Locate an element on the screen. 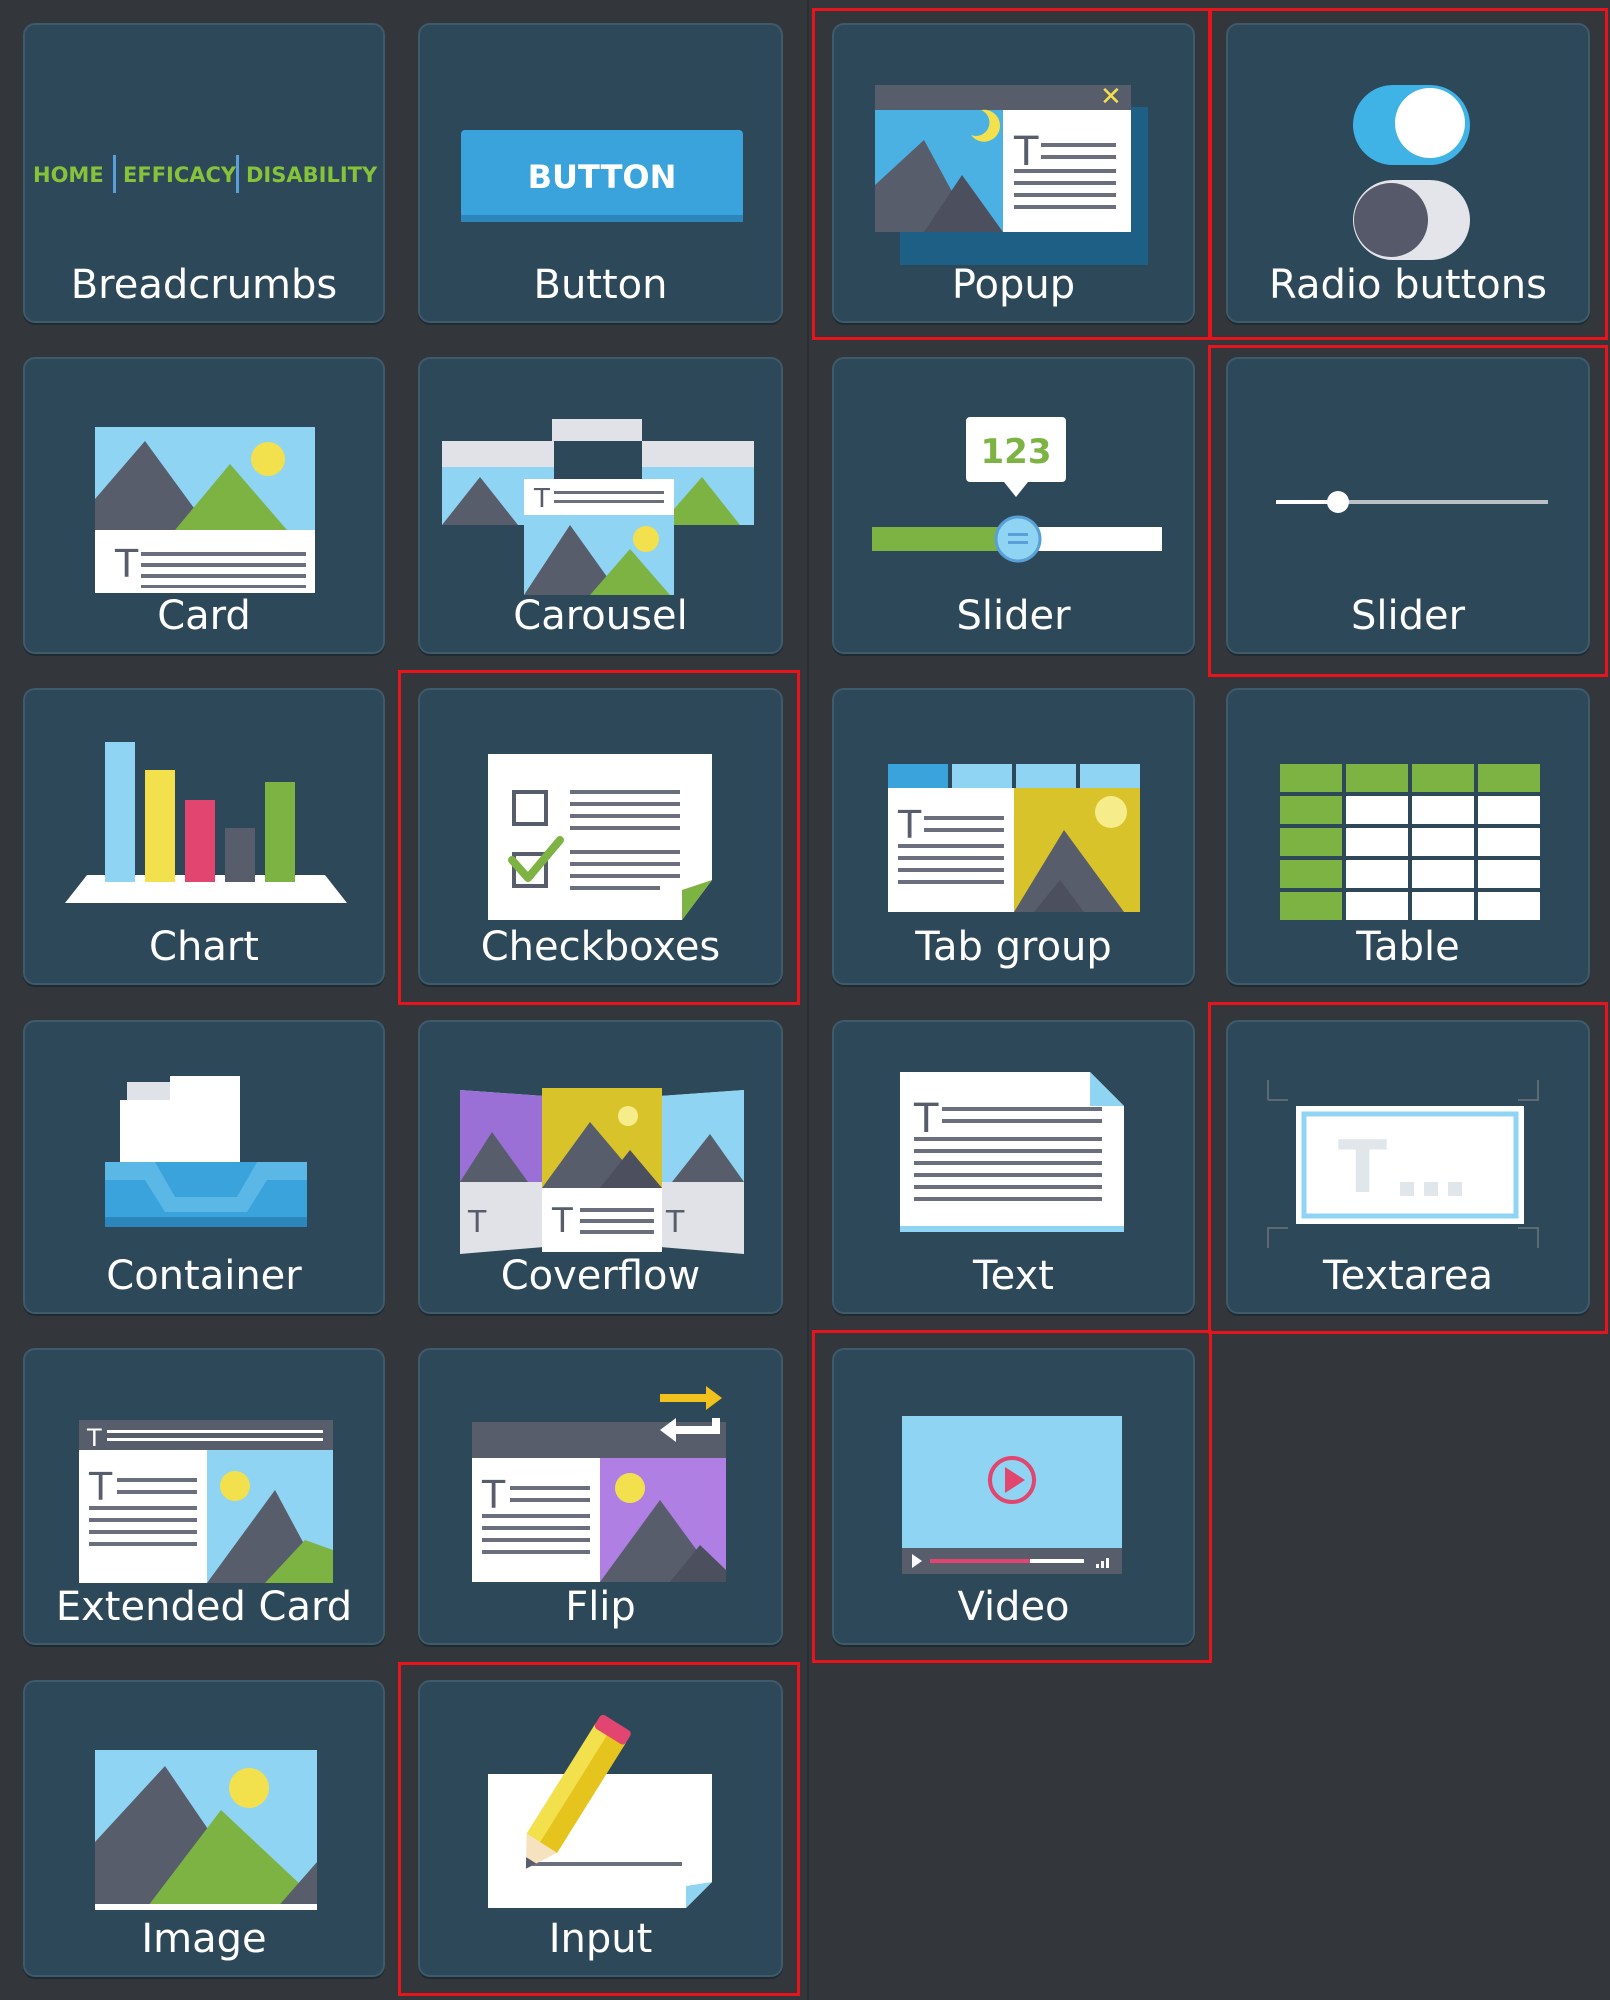 The height and width of the screenshot is (2000, 1610). tile-breadcrumbs: HOME EFFICACY DISABILITY Breadcrumbs is located at coordinates (204, 173).